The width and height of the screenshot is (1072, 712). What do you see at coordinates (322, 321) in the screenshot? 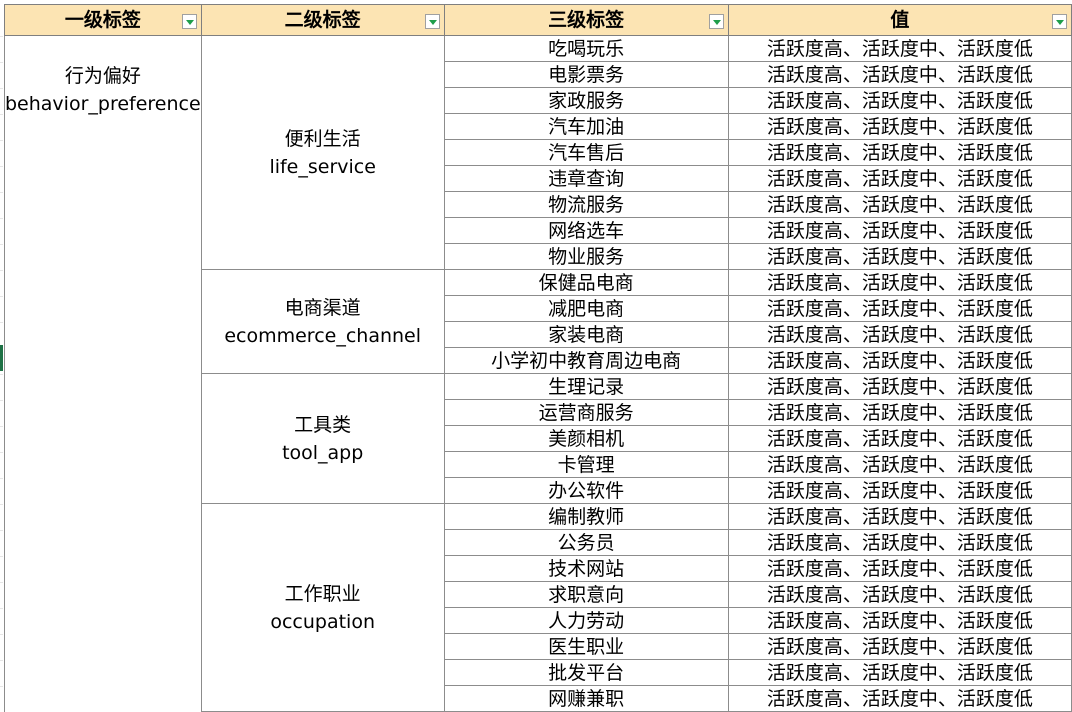
I see `level2-cell: 电商渠道 ecommerce_channel` at bounding box center [322, 321].